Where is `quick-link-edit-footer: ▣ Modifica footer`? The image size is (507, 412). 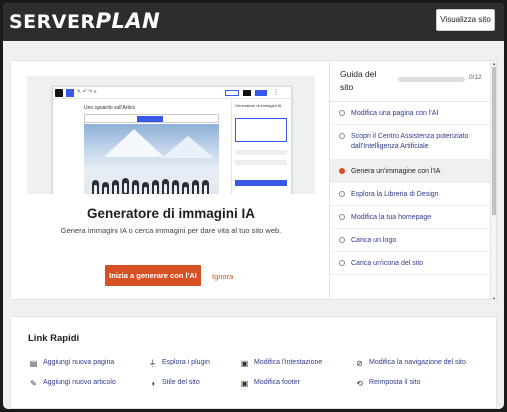
quick-link-edit-footer: ▣ Modifica footer is located at coordinates (270, 383).